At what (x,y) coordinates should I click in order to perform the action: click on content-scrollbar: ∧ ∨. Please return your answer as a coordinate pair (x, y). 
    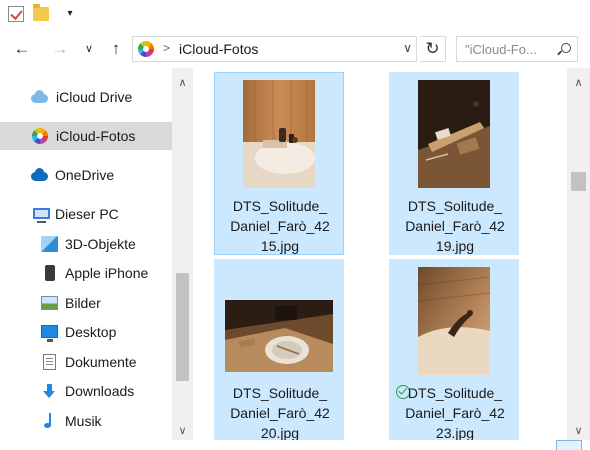
    Looking at the image, I should click on (578, 254).